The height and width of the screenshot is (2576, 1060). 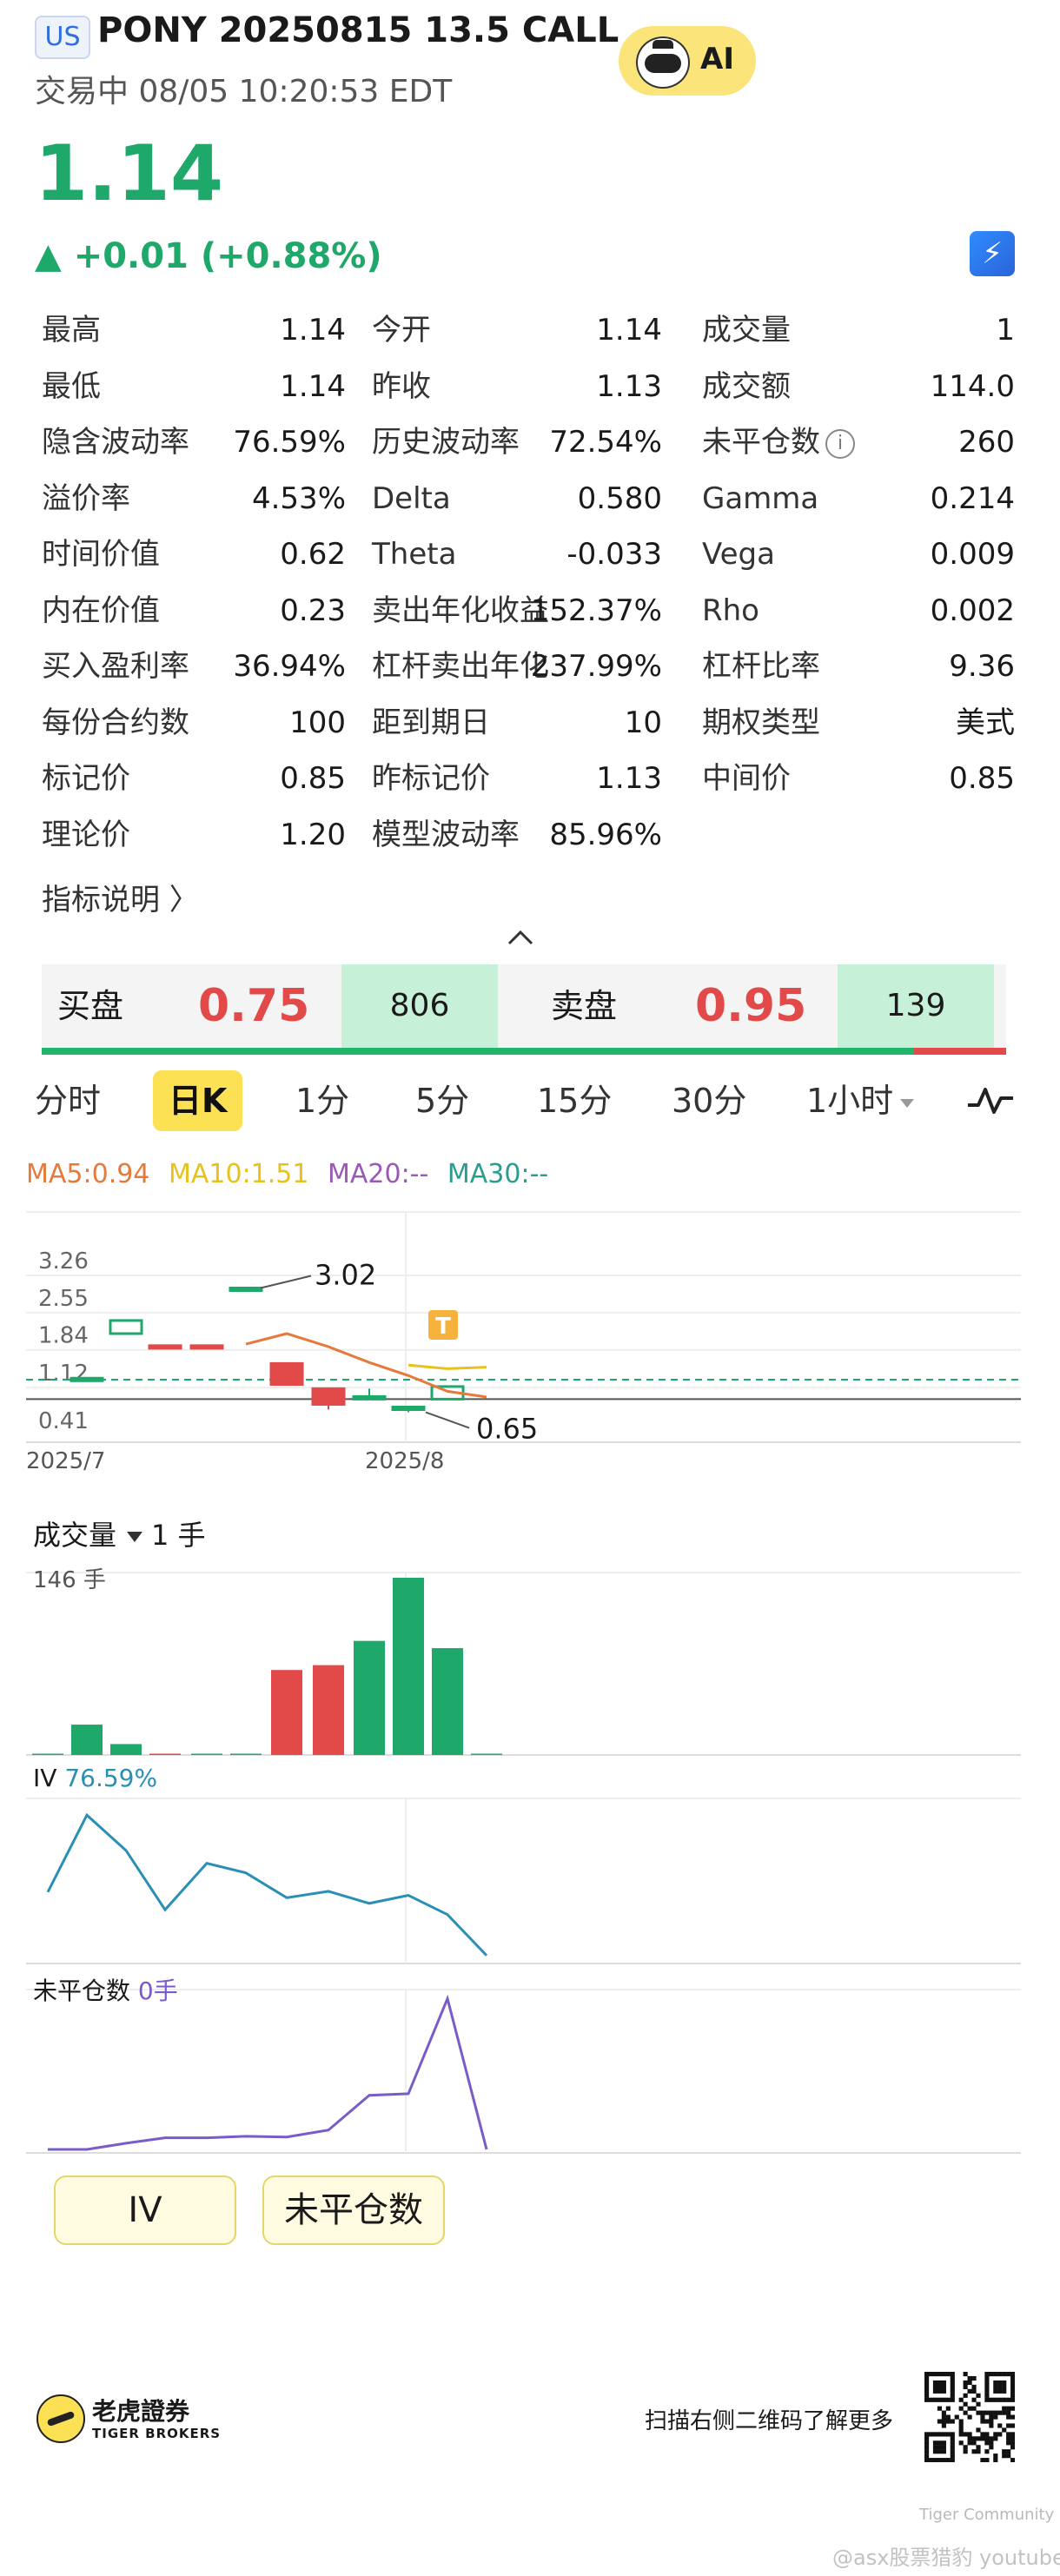 What do you see at coordinates (769, 2421) in the screenshot?
I see `scan-qr-text: 扫描右侧二维码了解更多` at bounding box center [769, 2421].